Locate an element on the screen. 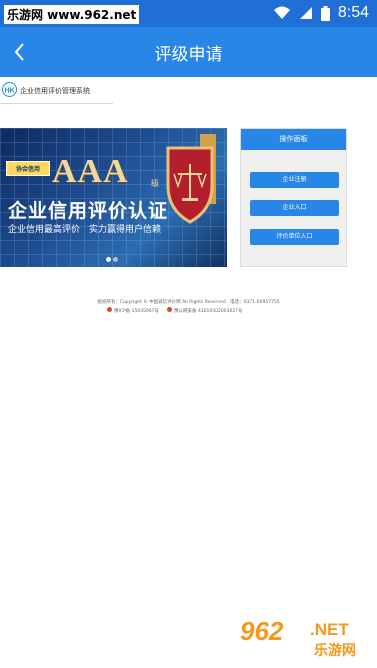  app-bar: 评级申请 is located at coordinates (188, 52).